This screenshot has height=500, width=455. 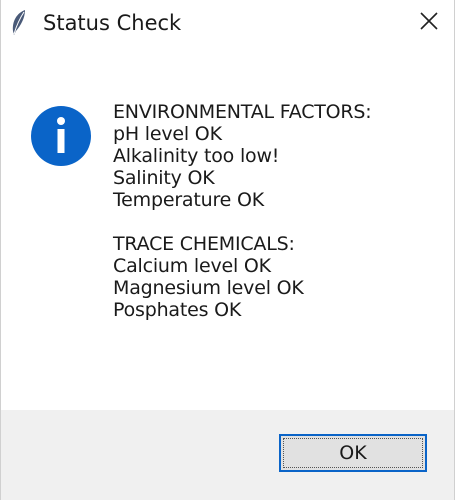 I want to click on status-line-phosphates: Posphates OK, so click(x=177, y=310).